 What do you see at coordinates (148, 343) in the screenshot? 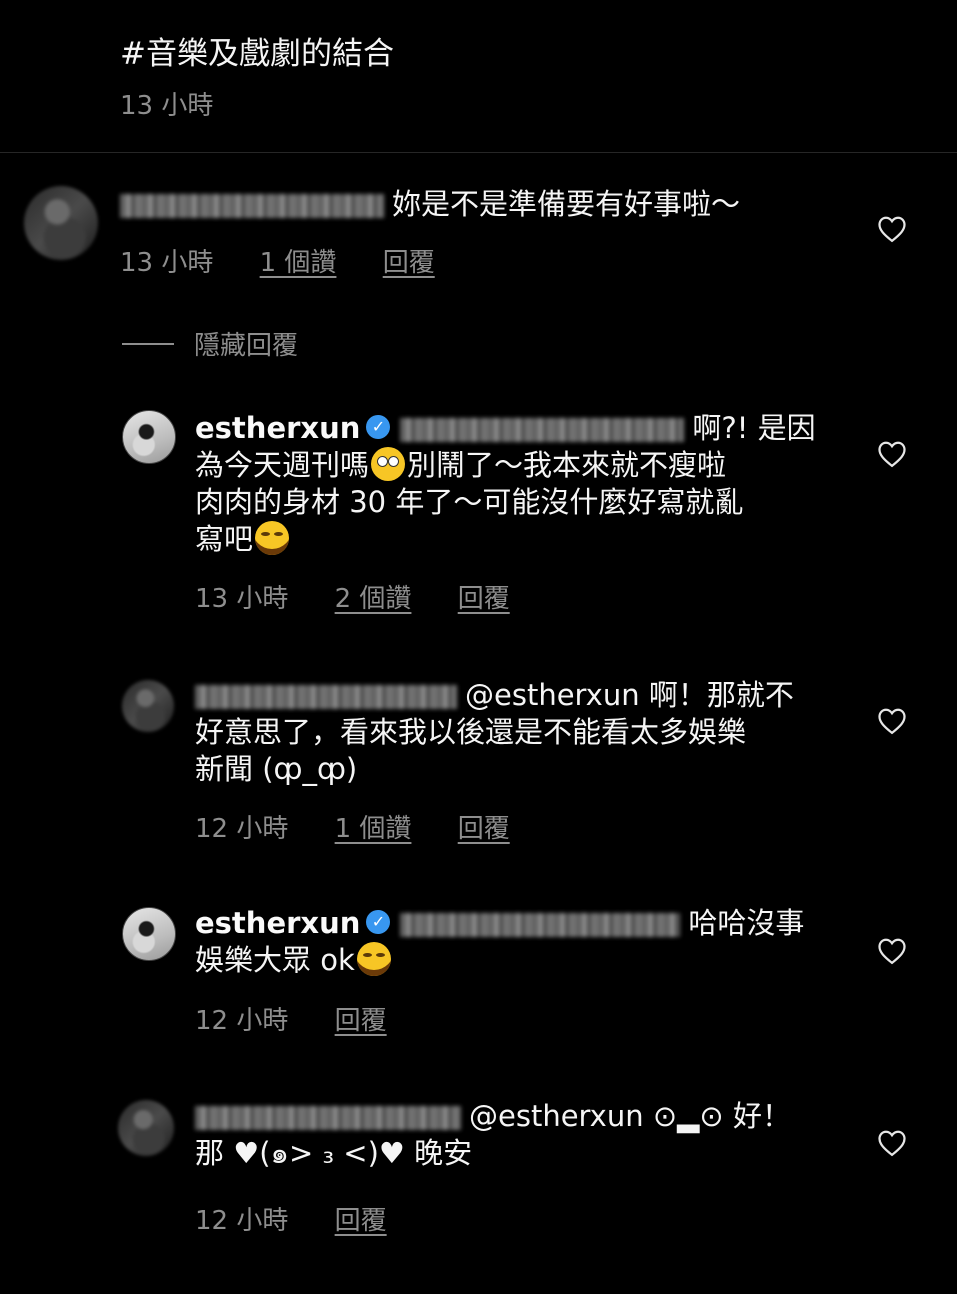
I see `hide-replies-line` at bounding box center [148, 343].